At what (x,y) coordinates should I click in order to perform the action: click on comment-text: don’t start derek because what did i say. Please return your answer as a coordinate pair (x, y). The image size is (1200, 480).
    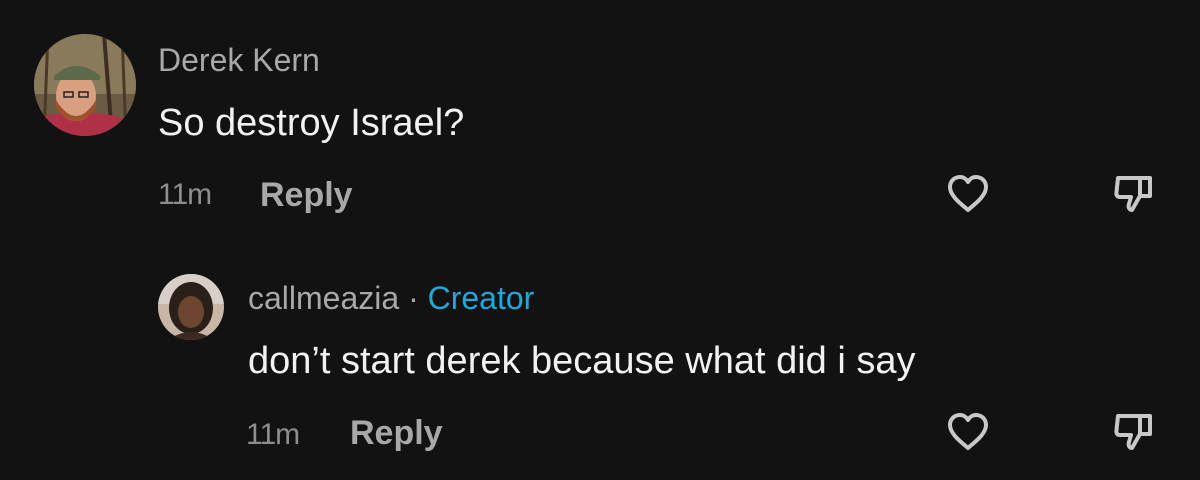
    Looking at the image, I should click on (582, 361).